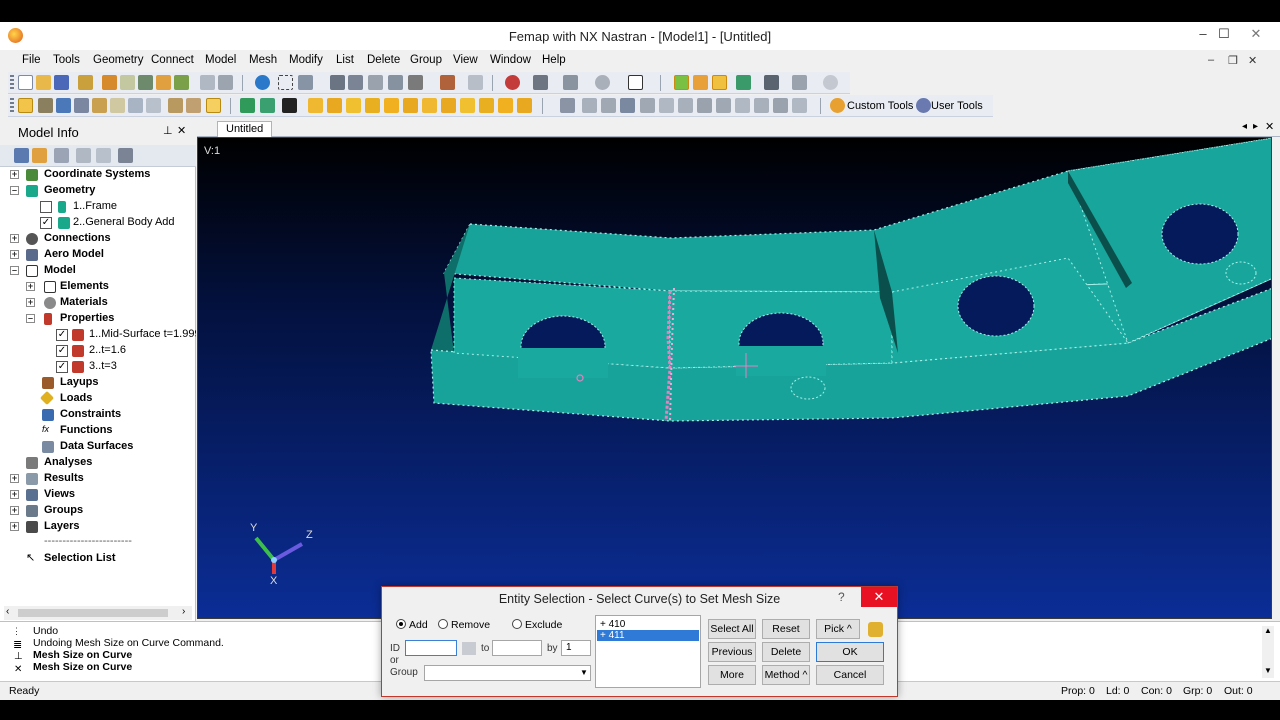  Describe the element at coordinates (355, 82) in the screenshot. I see `view-options-icon` at that location.